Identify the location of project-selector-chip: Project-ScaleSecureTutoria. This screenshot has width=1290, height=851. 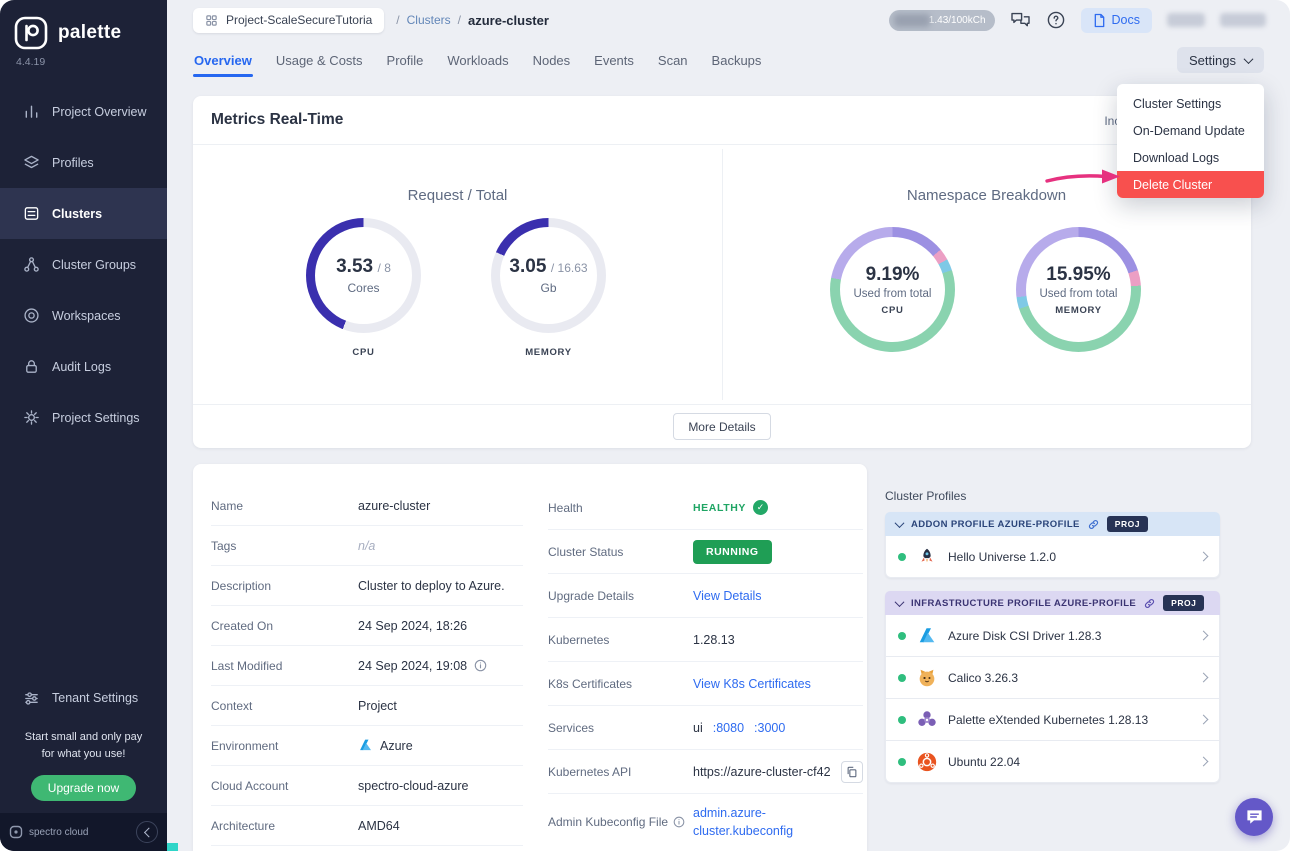
(289, 20).